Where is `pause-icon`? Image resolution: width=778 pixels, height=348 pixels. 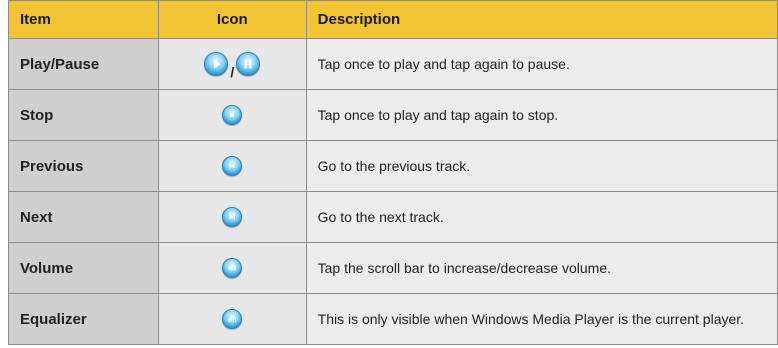 pause-icon is located at coordinates (248, 64).